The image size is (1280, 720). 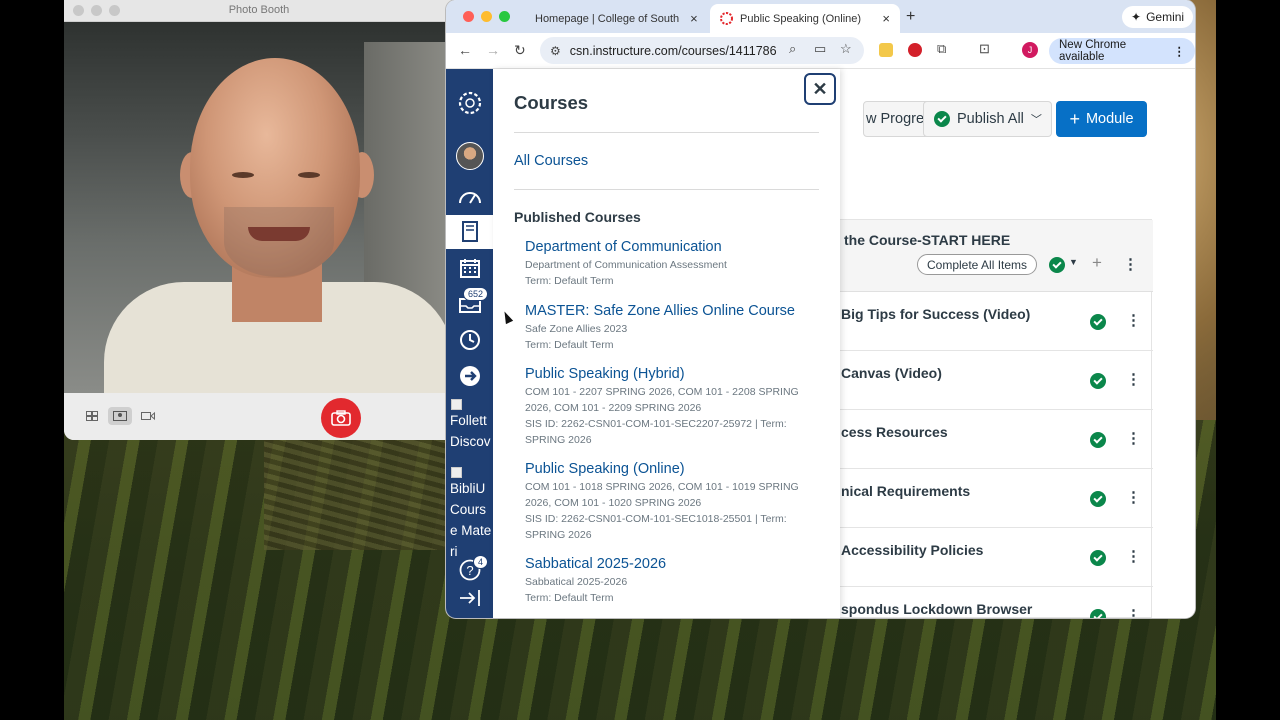 What do you see at coordinates (259, 11) in the screenshot?
I see `photo-booth-titlebar: Photo Booth` at bounding box center [259, 11].